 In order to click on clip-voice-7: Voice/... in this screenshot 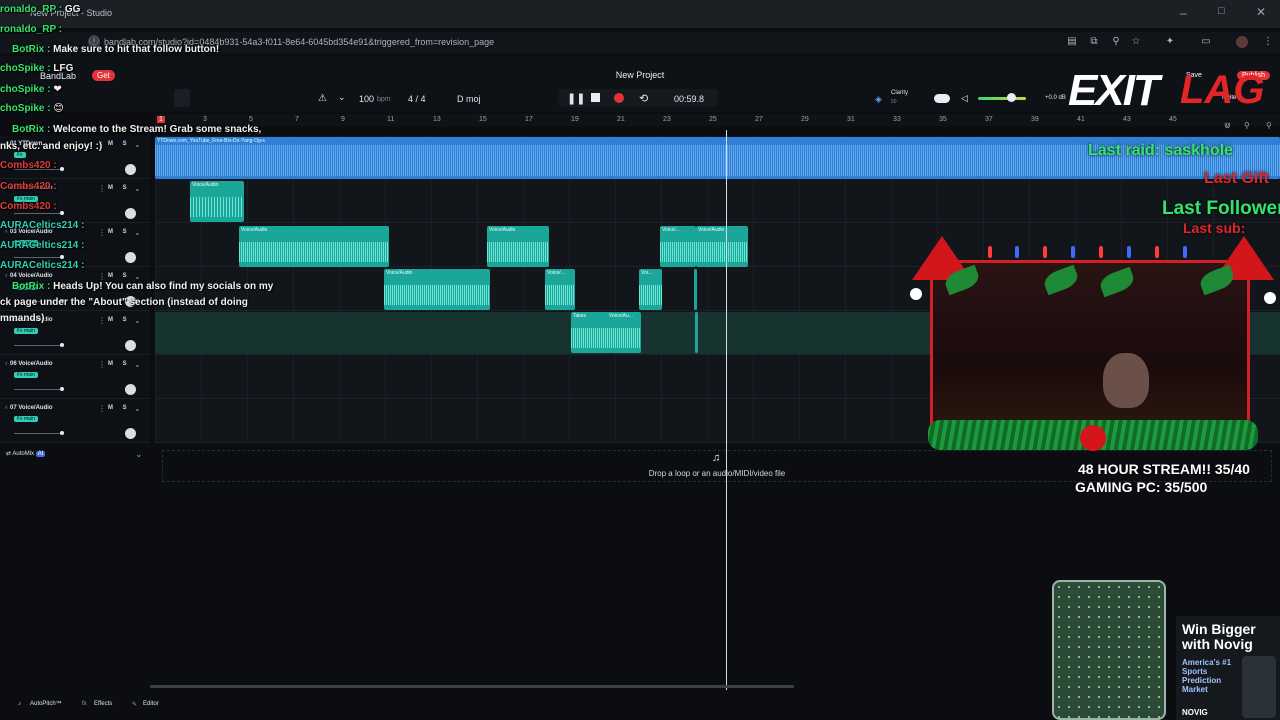, I will do `click(560, 289)`.